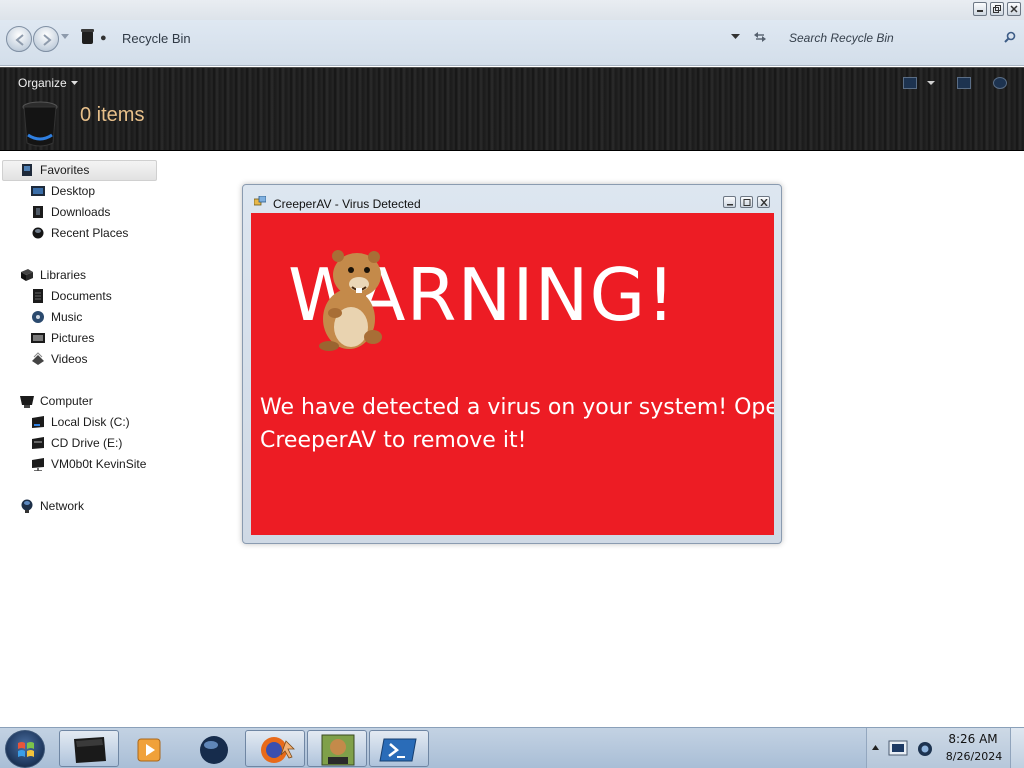 This screenshot has width=1024, height=768. I want to click on clock-time: 8:26 AM, so click(973, 739).